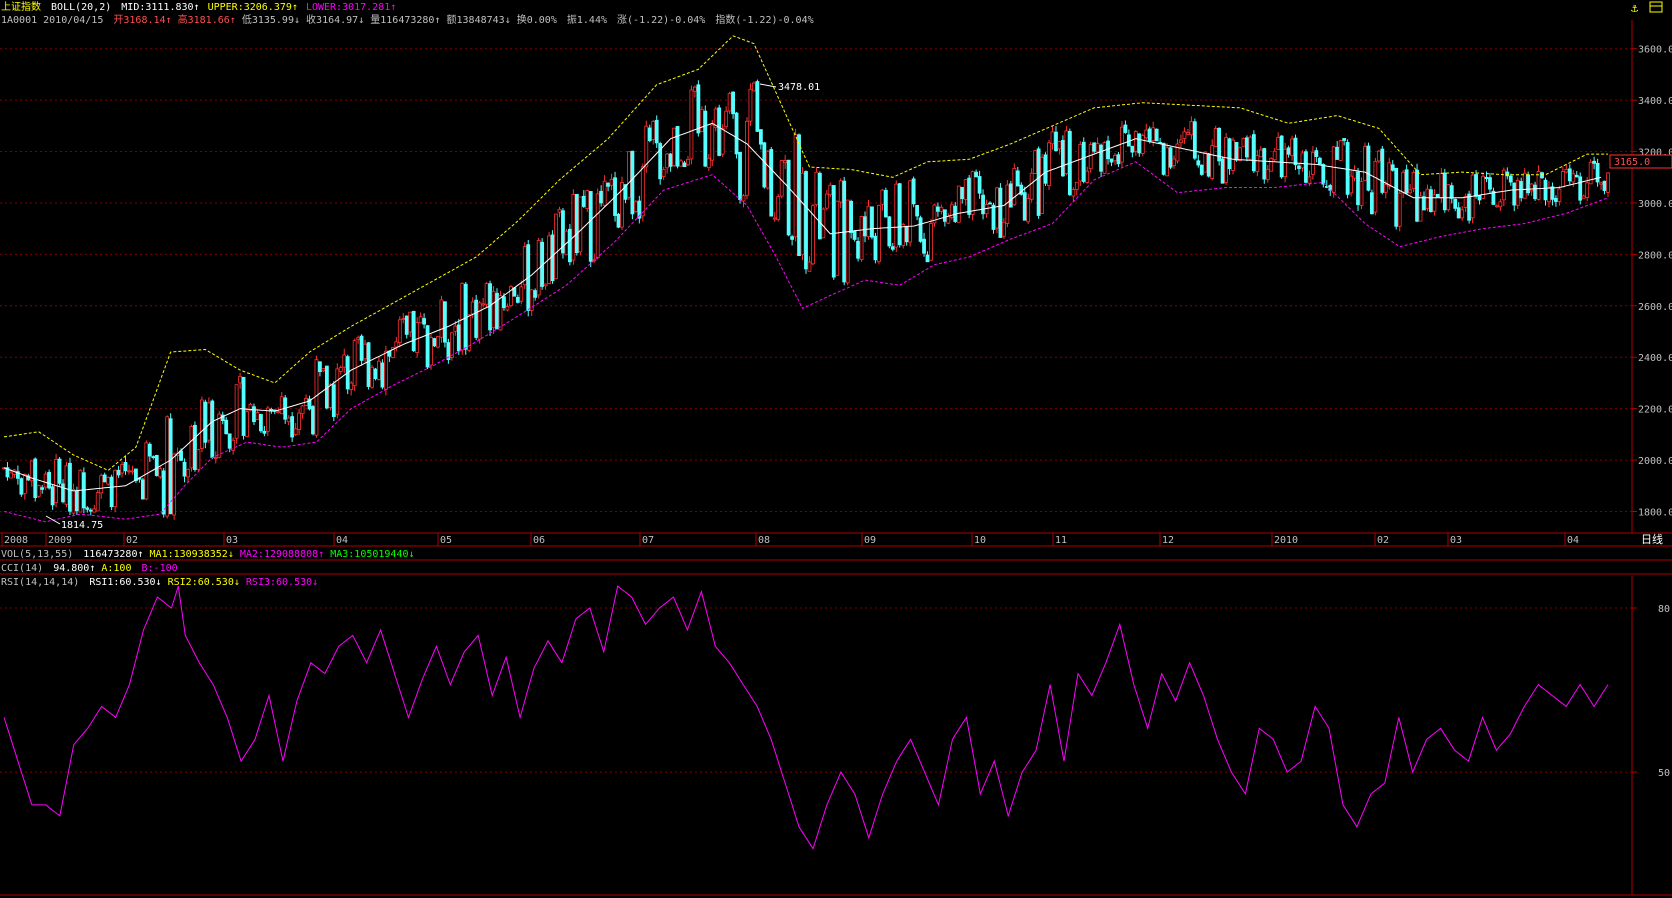 The height and width of the screenshot is (898, 1672). I want to click on time-tick-label: 09, so click(870, 540).